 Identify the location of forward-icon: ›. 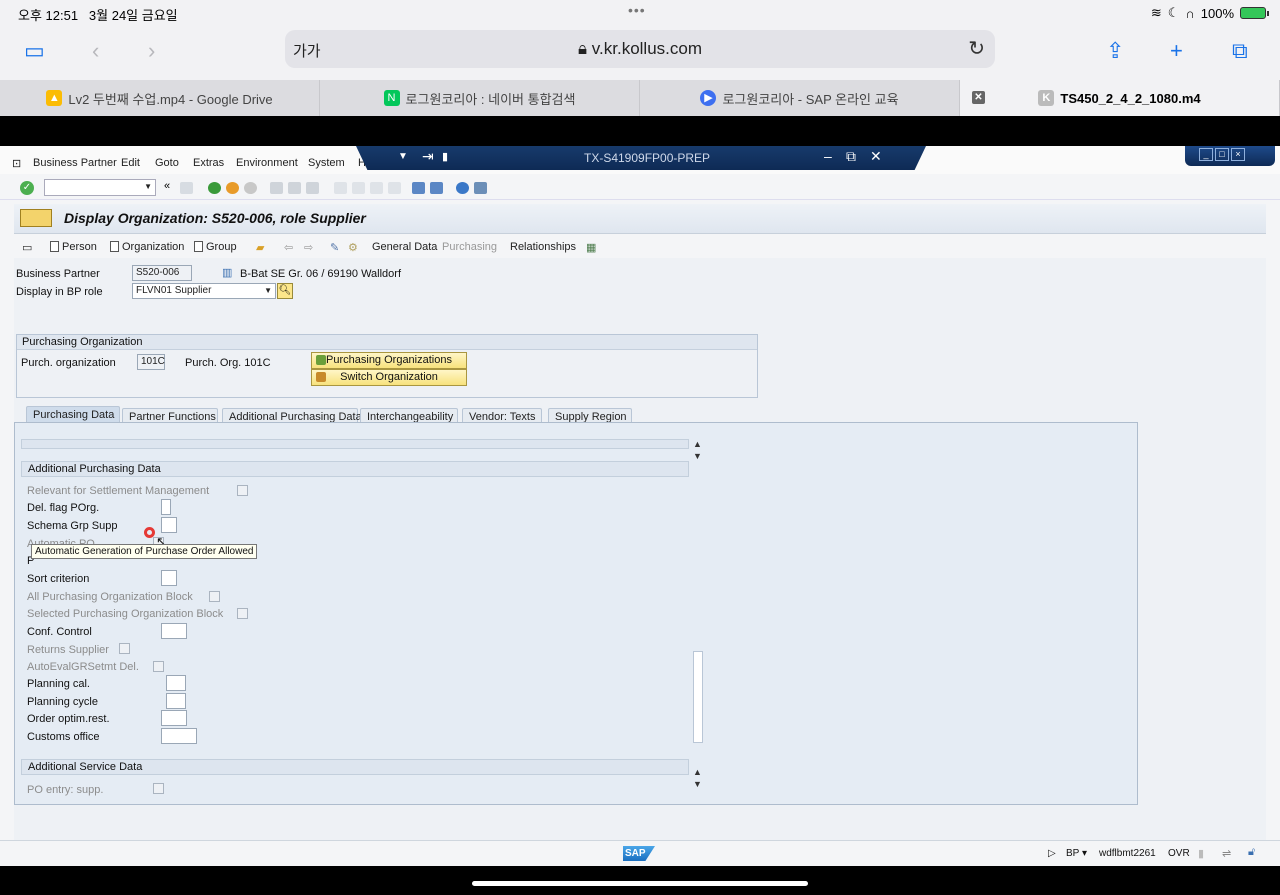
(151, 51).